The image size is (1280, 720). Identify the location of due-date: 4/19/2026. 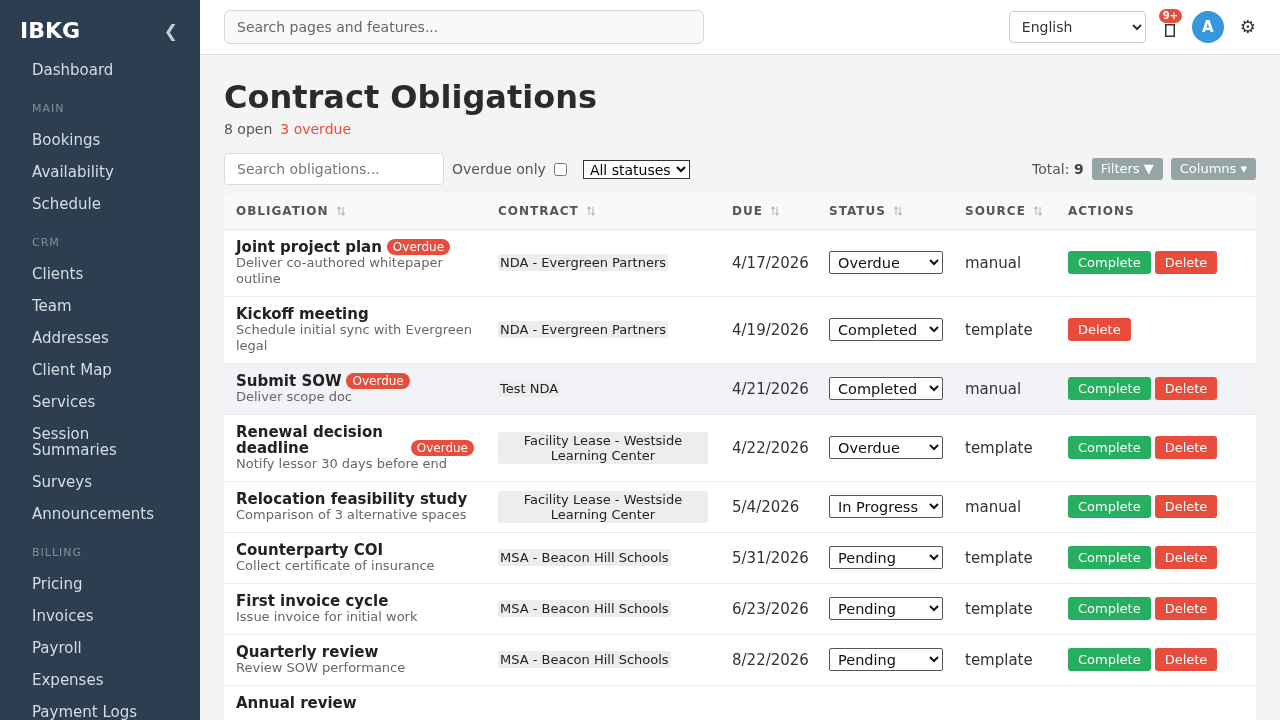
(770, 329).